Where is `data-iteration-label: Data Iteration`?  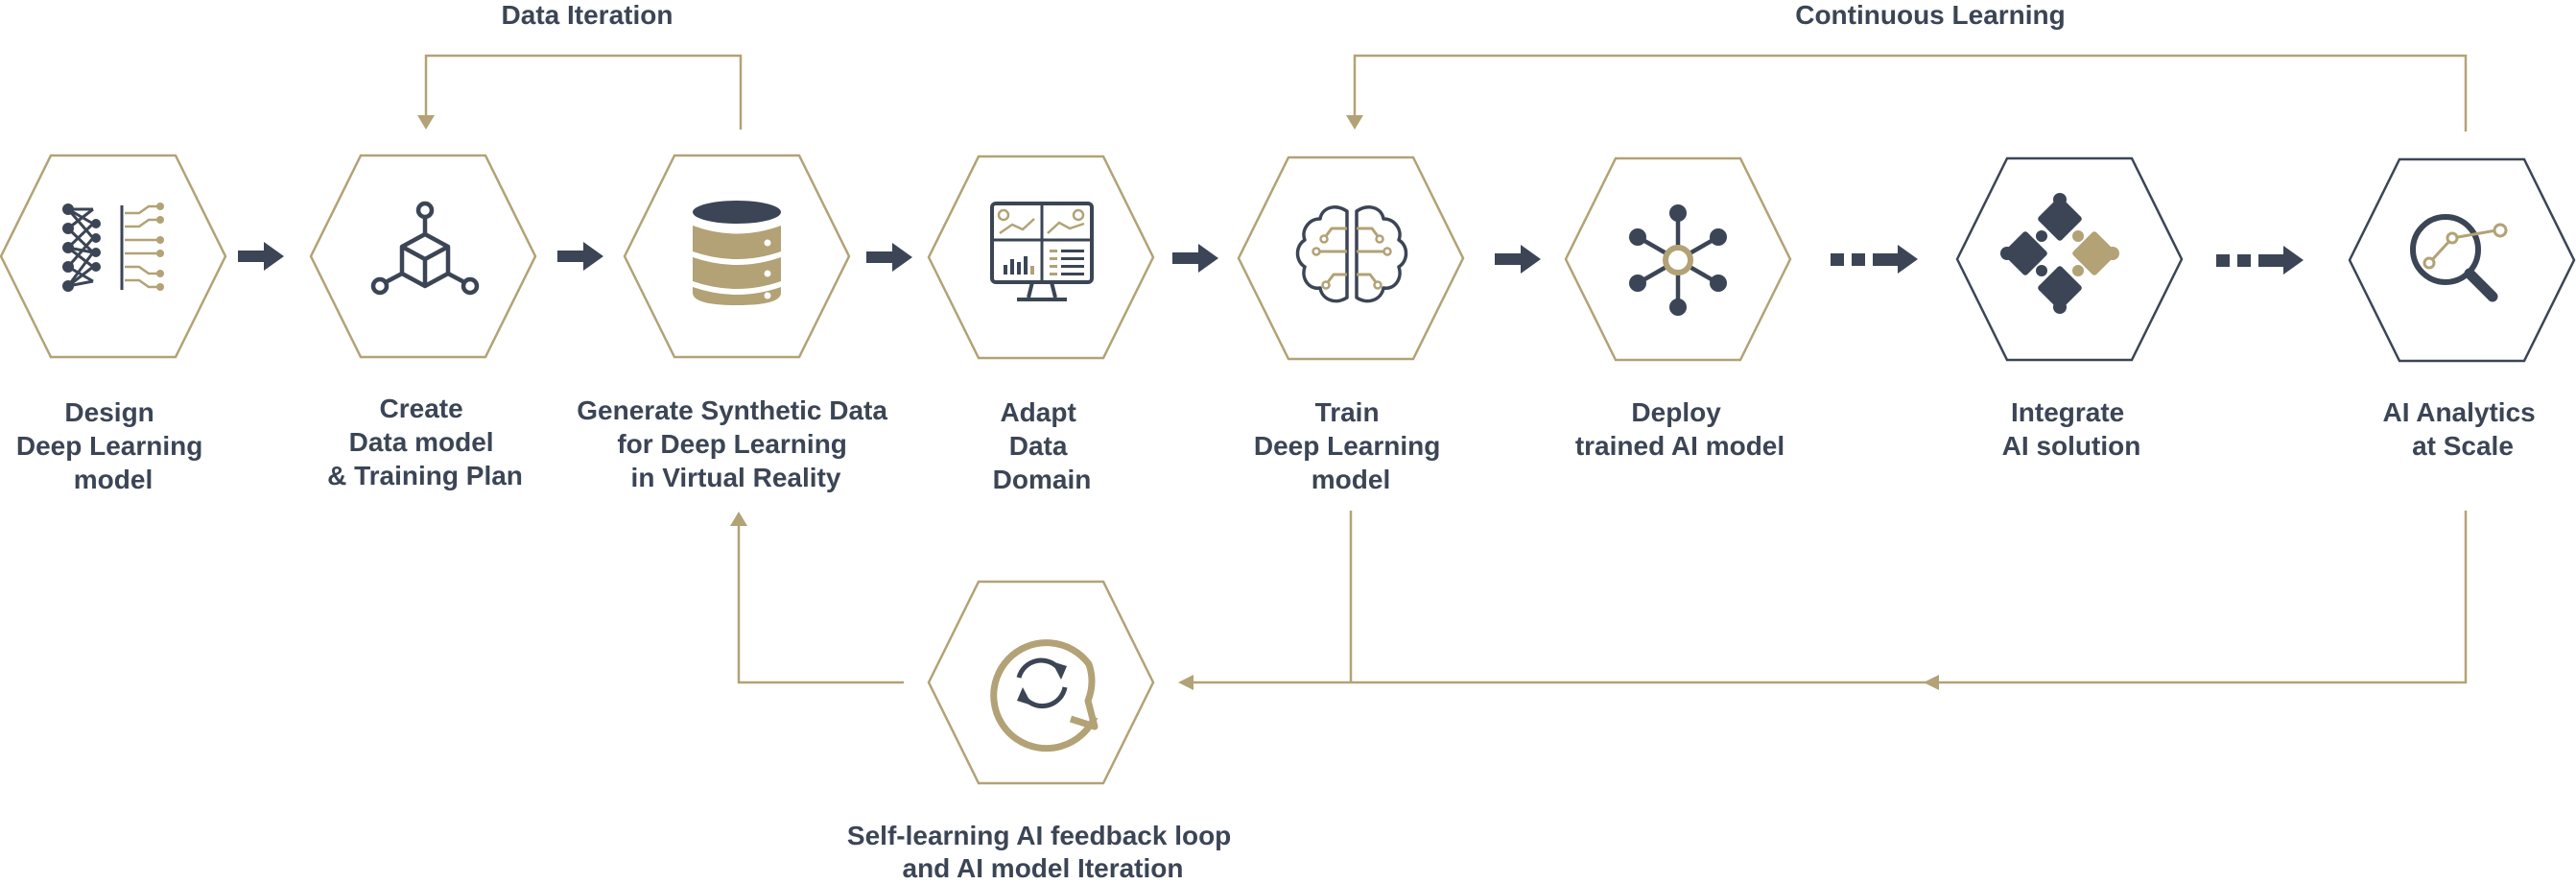 data-iteration-label: Data Iteration is located at coordinates (588, 15).